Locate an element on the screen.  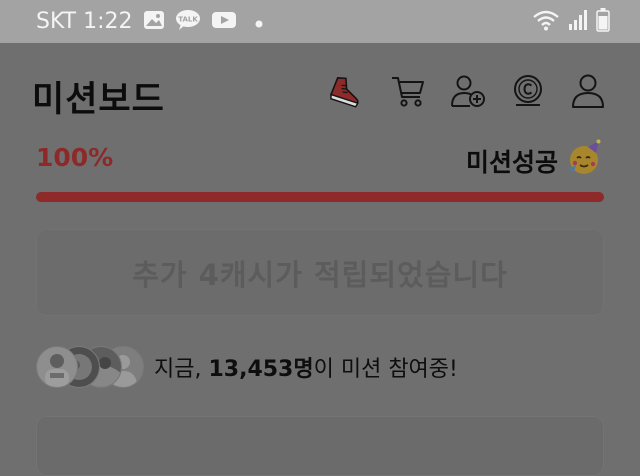
next-card is located at coordinates (320, 446).